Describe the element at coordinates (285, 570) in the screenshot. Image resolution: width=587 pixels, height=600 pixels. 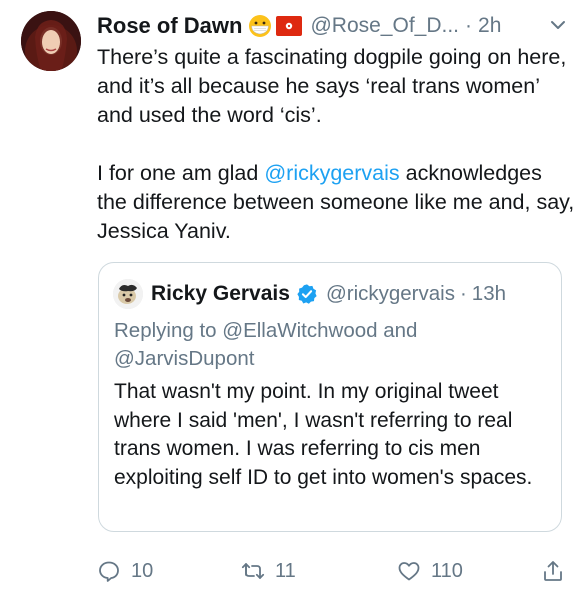
I see `retweet-count: 11` at that location.